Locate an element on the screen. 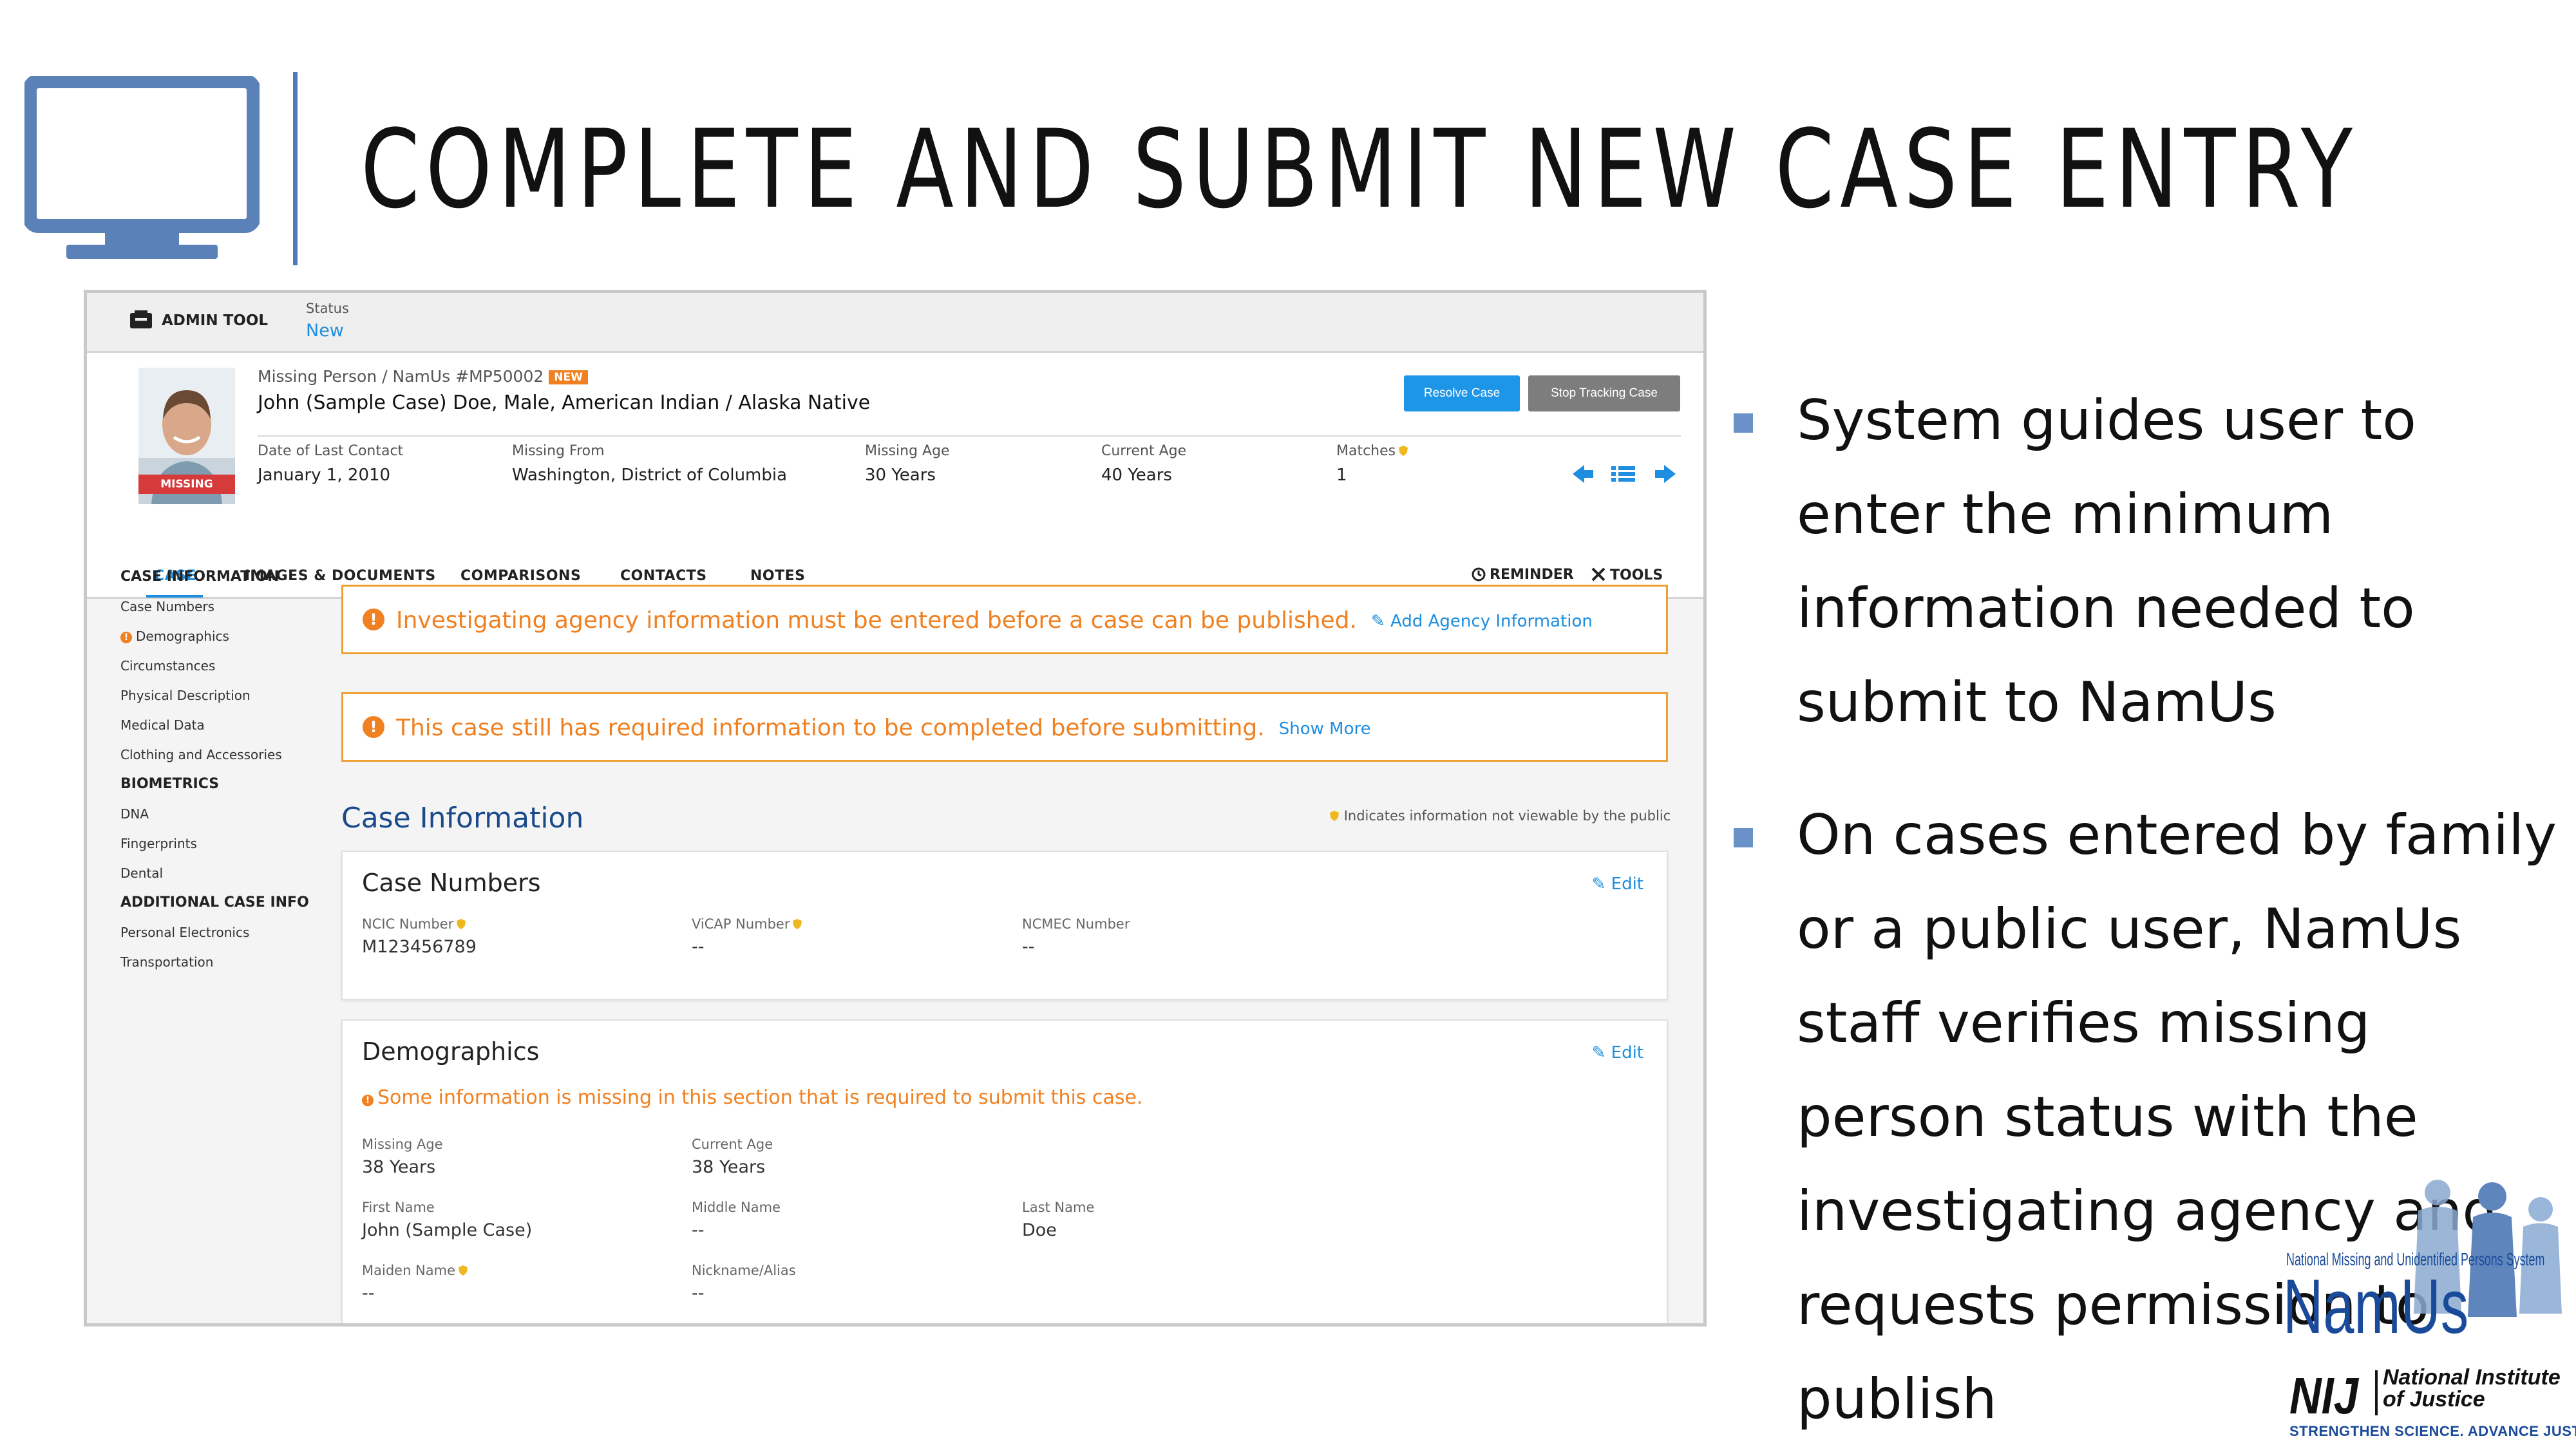 This screenshot has width=2576, height=1454. field-missing-age: Missing Age 38 Years is located at coordinates (402, 1157).